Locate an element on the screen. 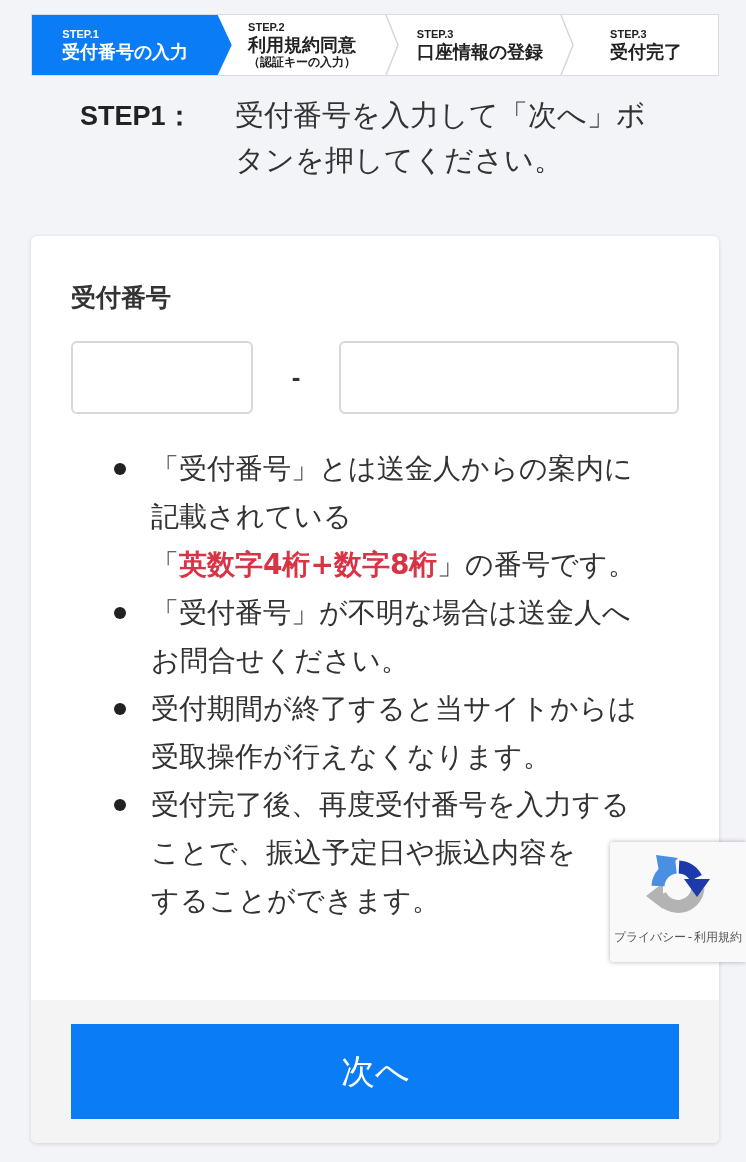  note-text: することができます。 is located at coordinates (296, 901).